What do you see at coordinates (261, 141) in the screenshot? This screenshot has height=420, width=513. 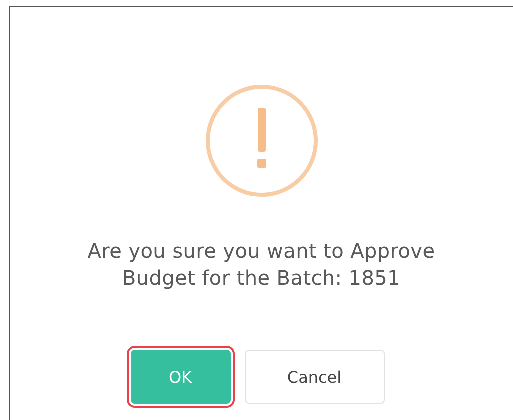 I see `warning-icon` at bounding box center [261, 141].